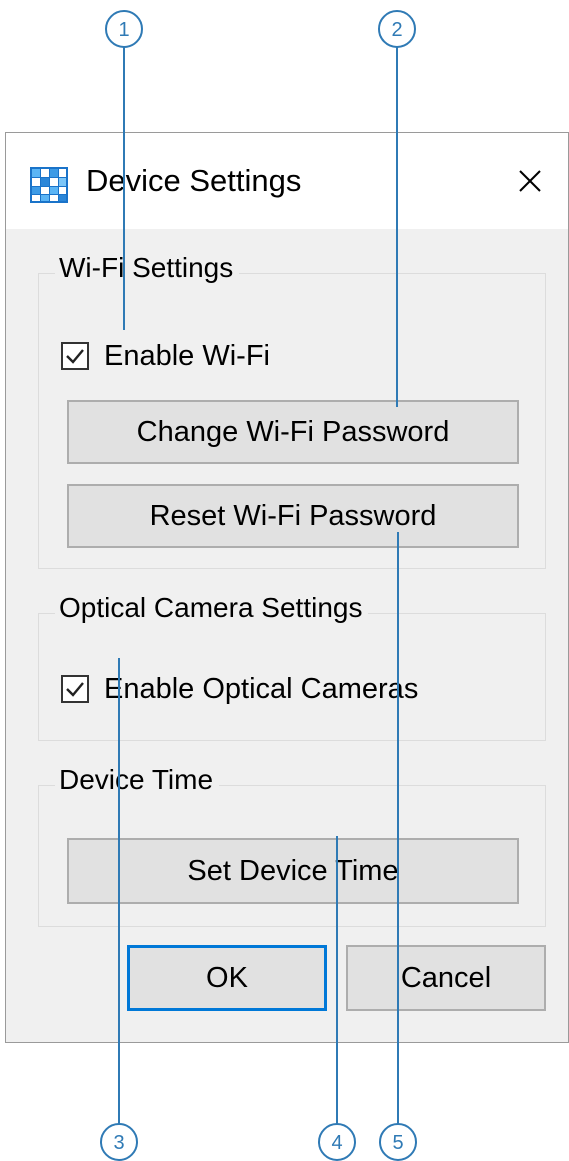 The image size is (569, 1161). Describe the element at coordinates (187, 355) in the screenshot. I see `enable-wifi-label: Enable Wi-Fi` at that location.